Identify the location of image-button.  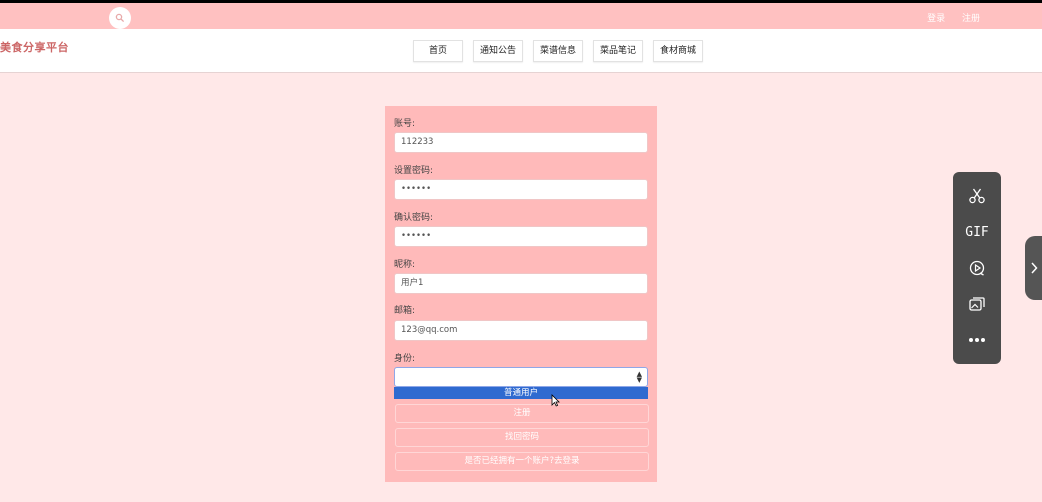
(977, 304).